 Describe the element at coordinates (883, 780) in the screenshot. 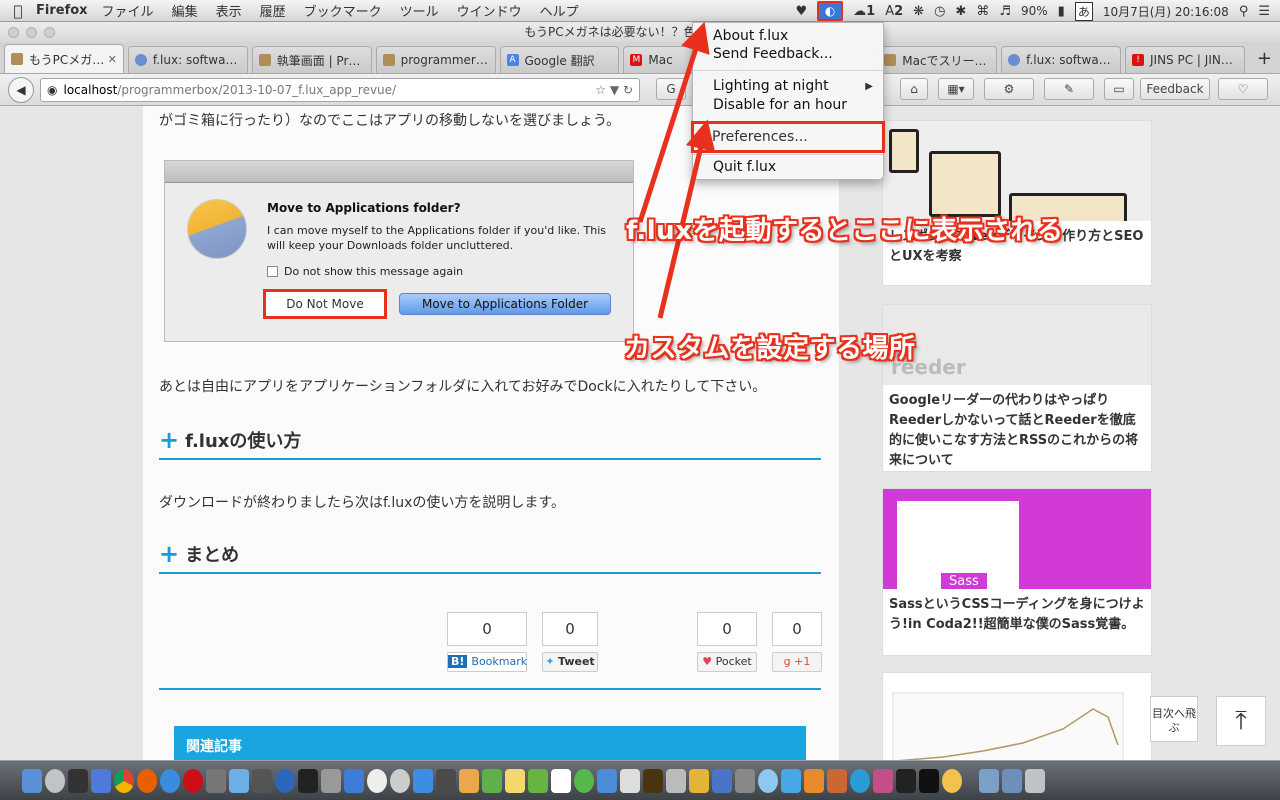

I see `itunes-radio-icon` at that location.